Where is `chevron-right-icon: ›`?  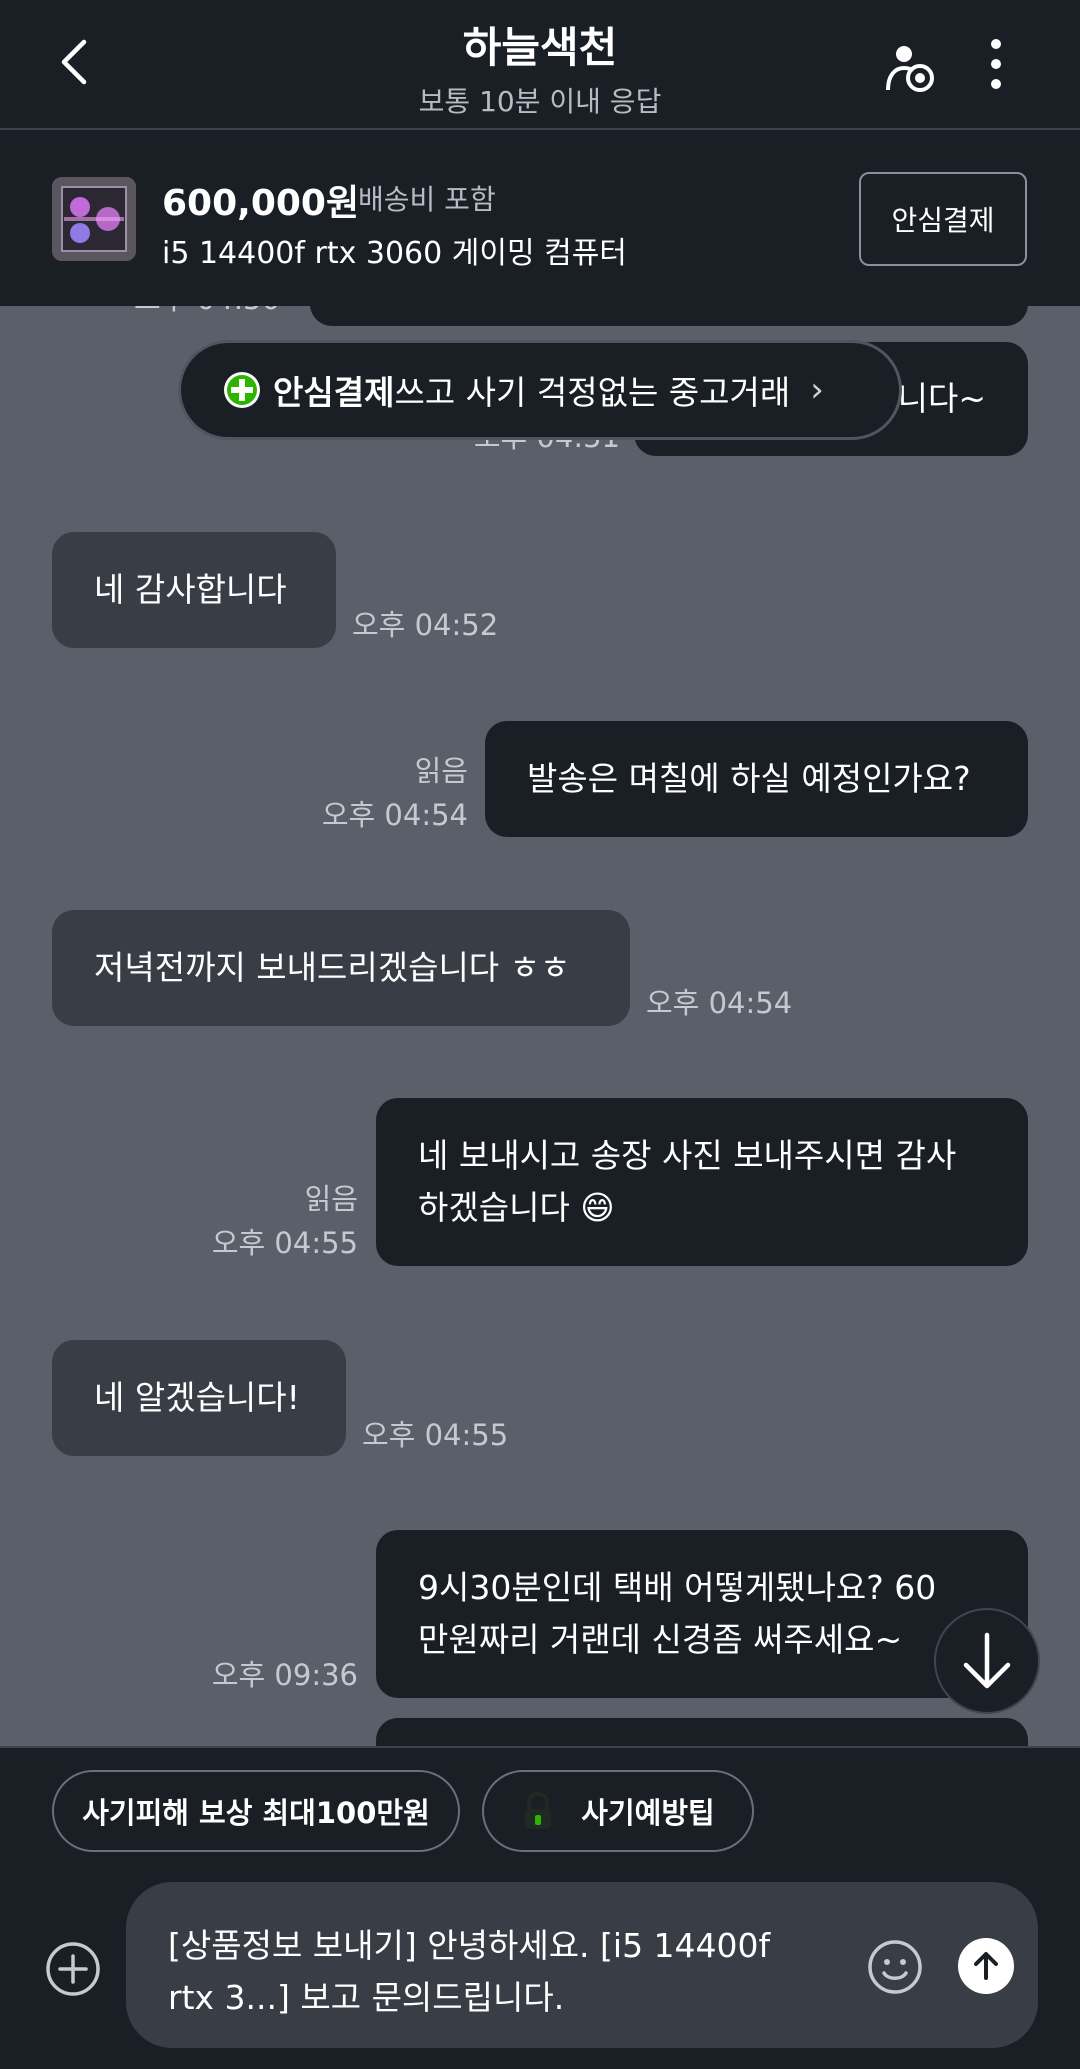 chevron-right-icon: › is located at coordinates (817, 390).